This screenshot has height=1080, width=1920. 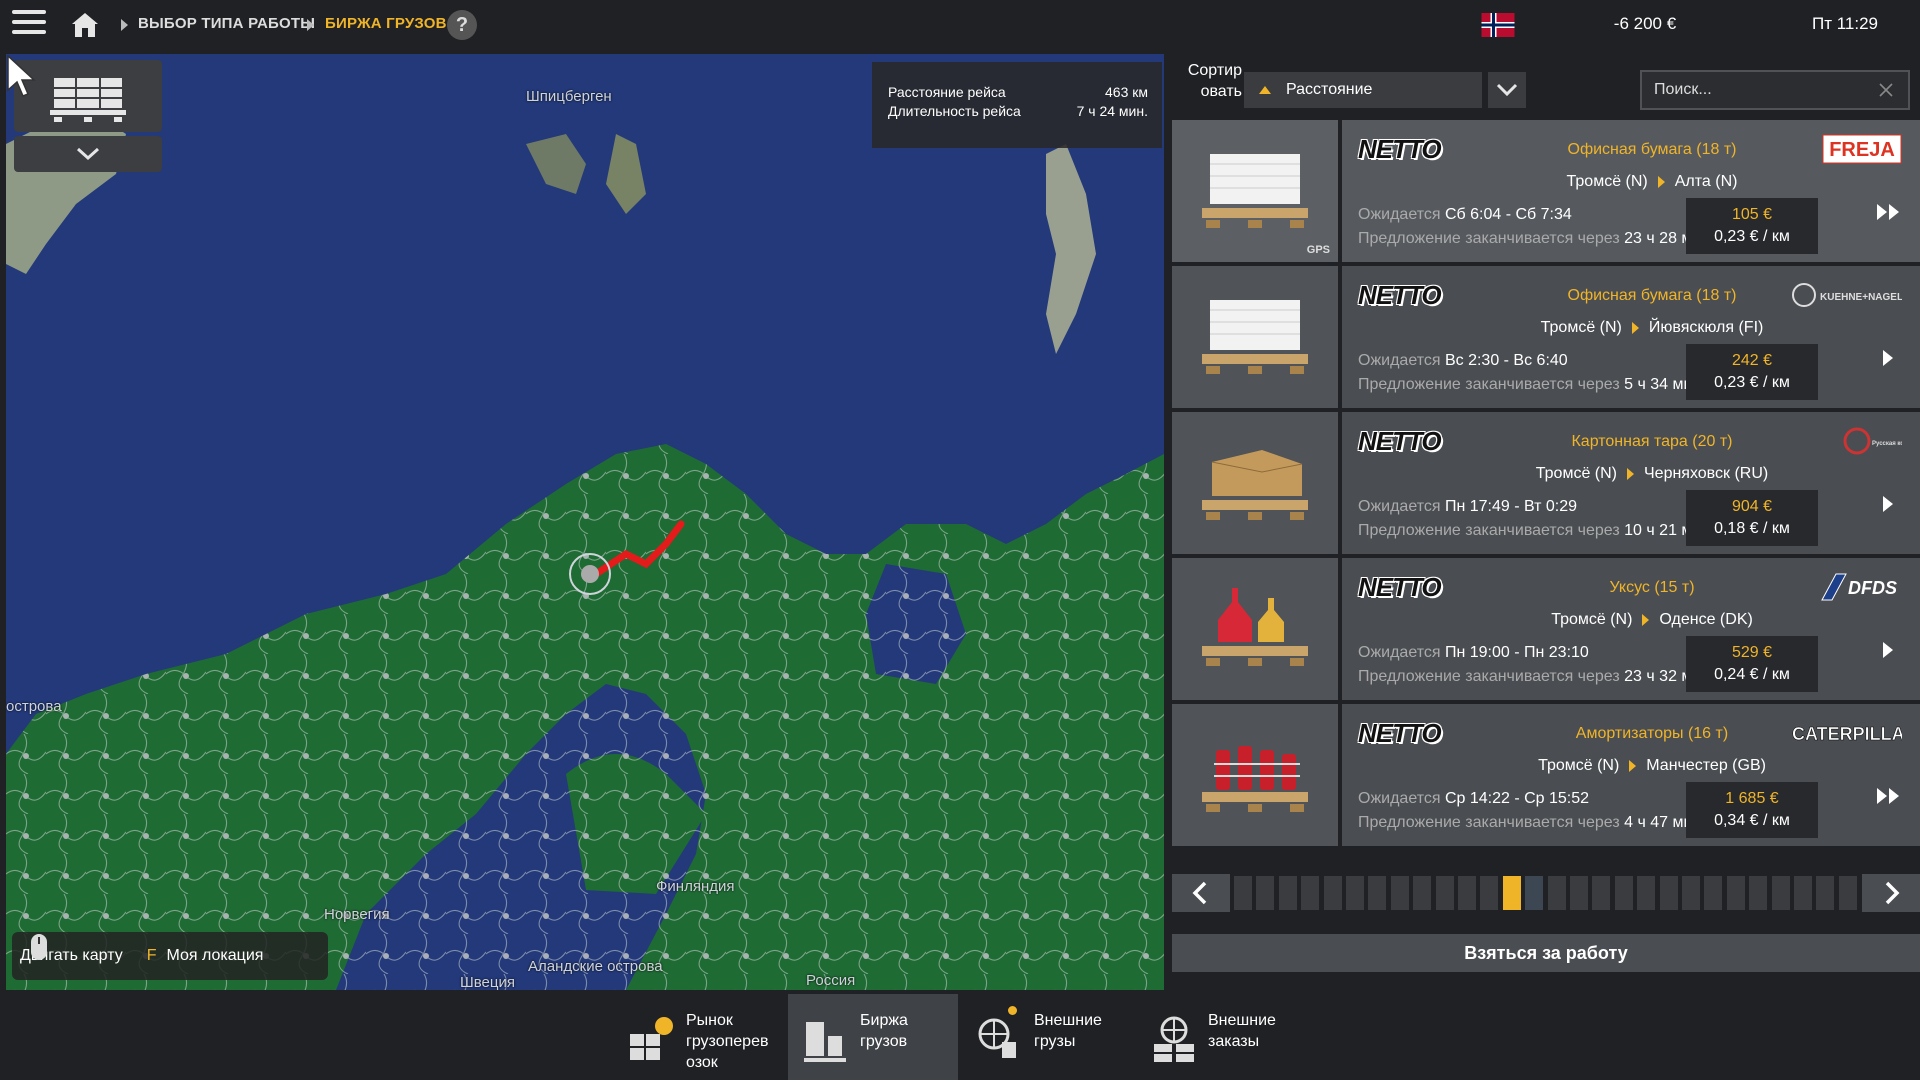 I want to click on expected-time: Ожидается Пн 17:49 - Вт 0:29, so click(x=1468, y=506).